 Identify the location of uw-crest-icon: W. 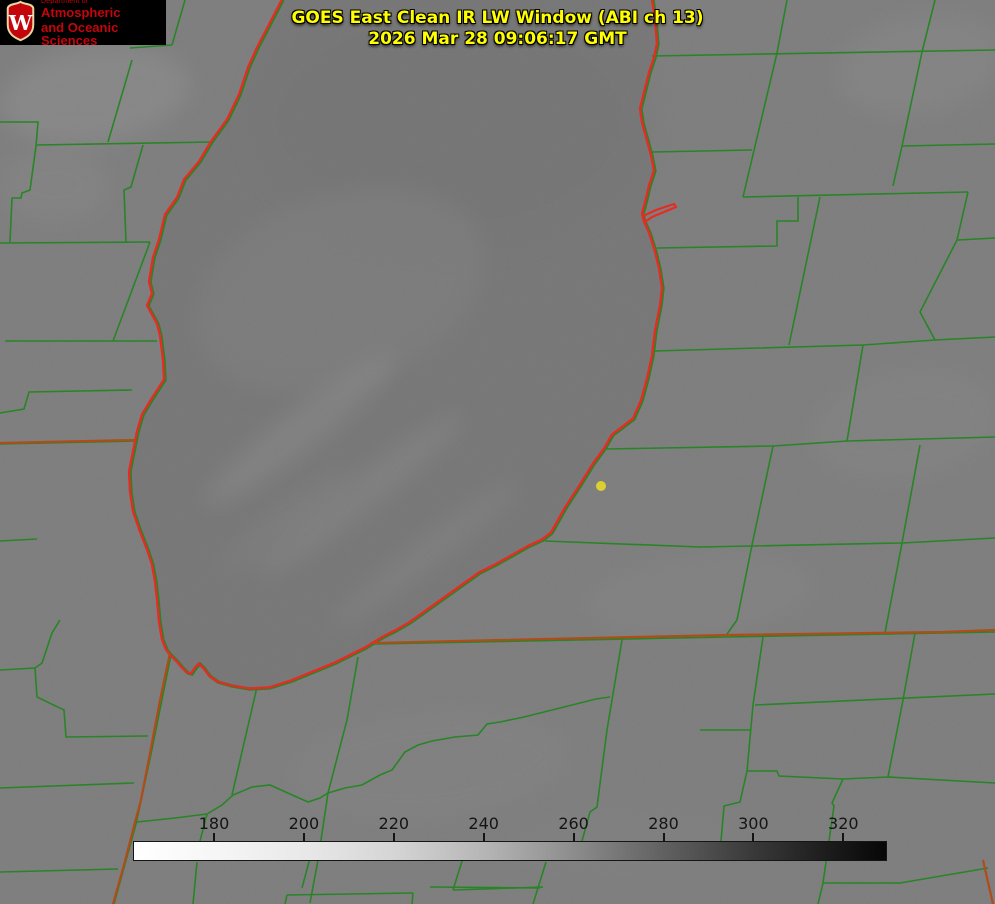
(20, 23).